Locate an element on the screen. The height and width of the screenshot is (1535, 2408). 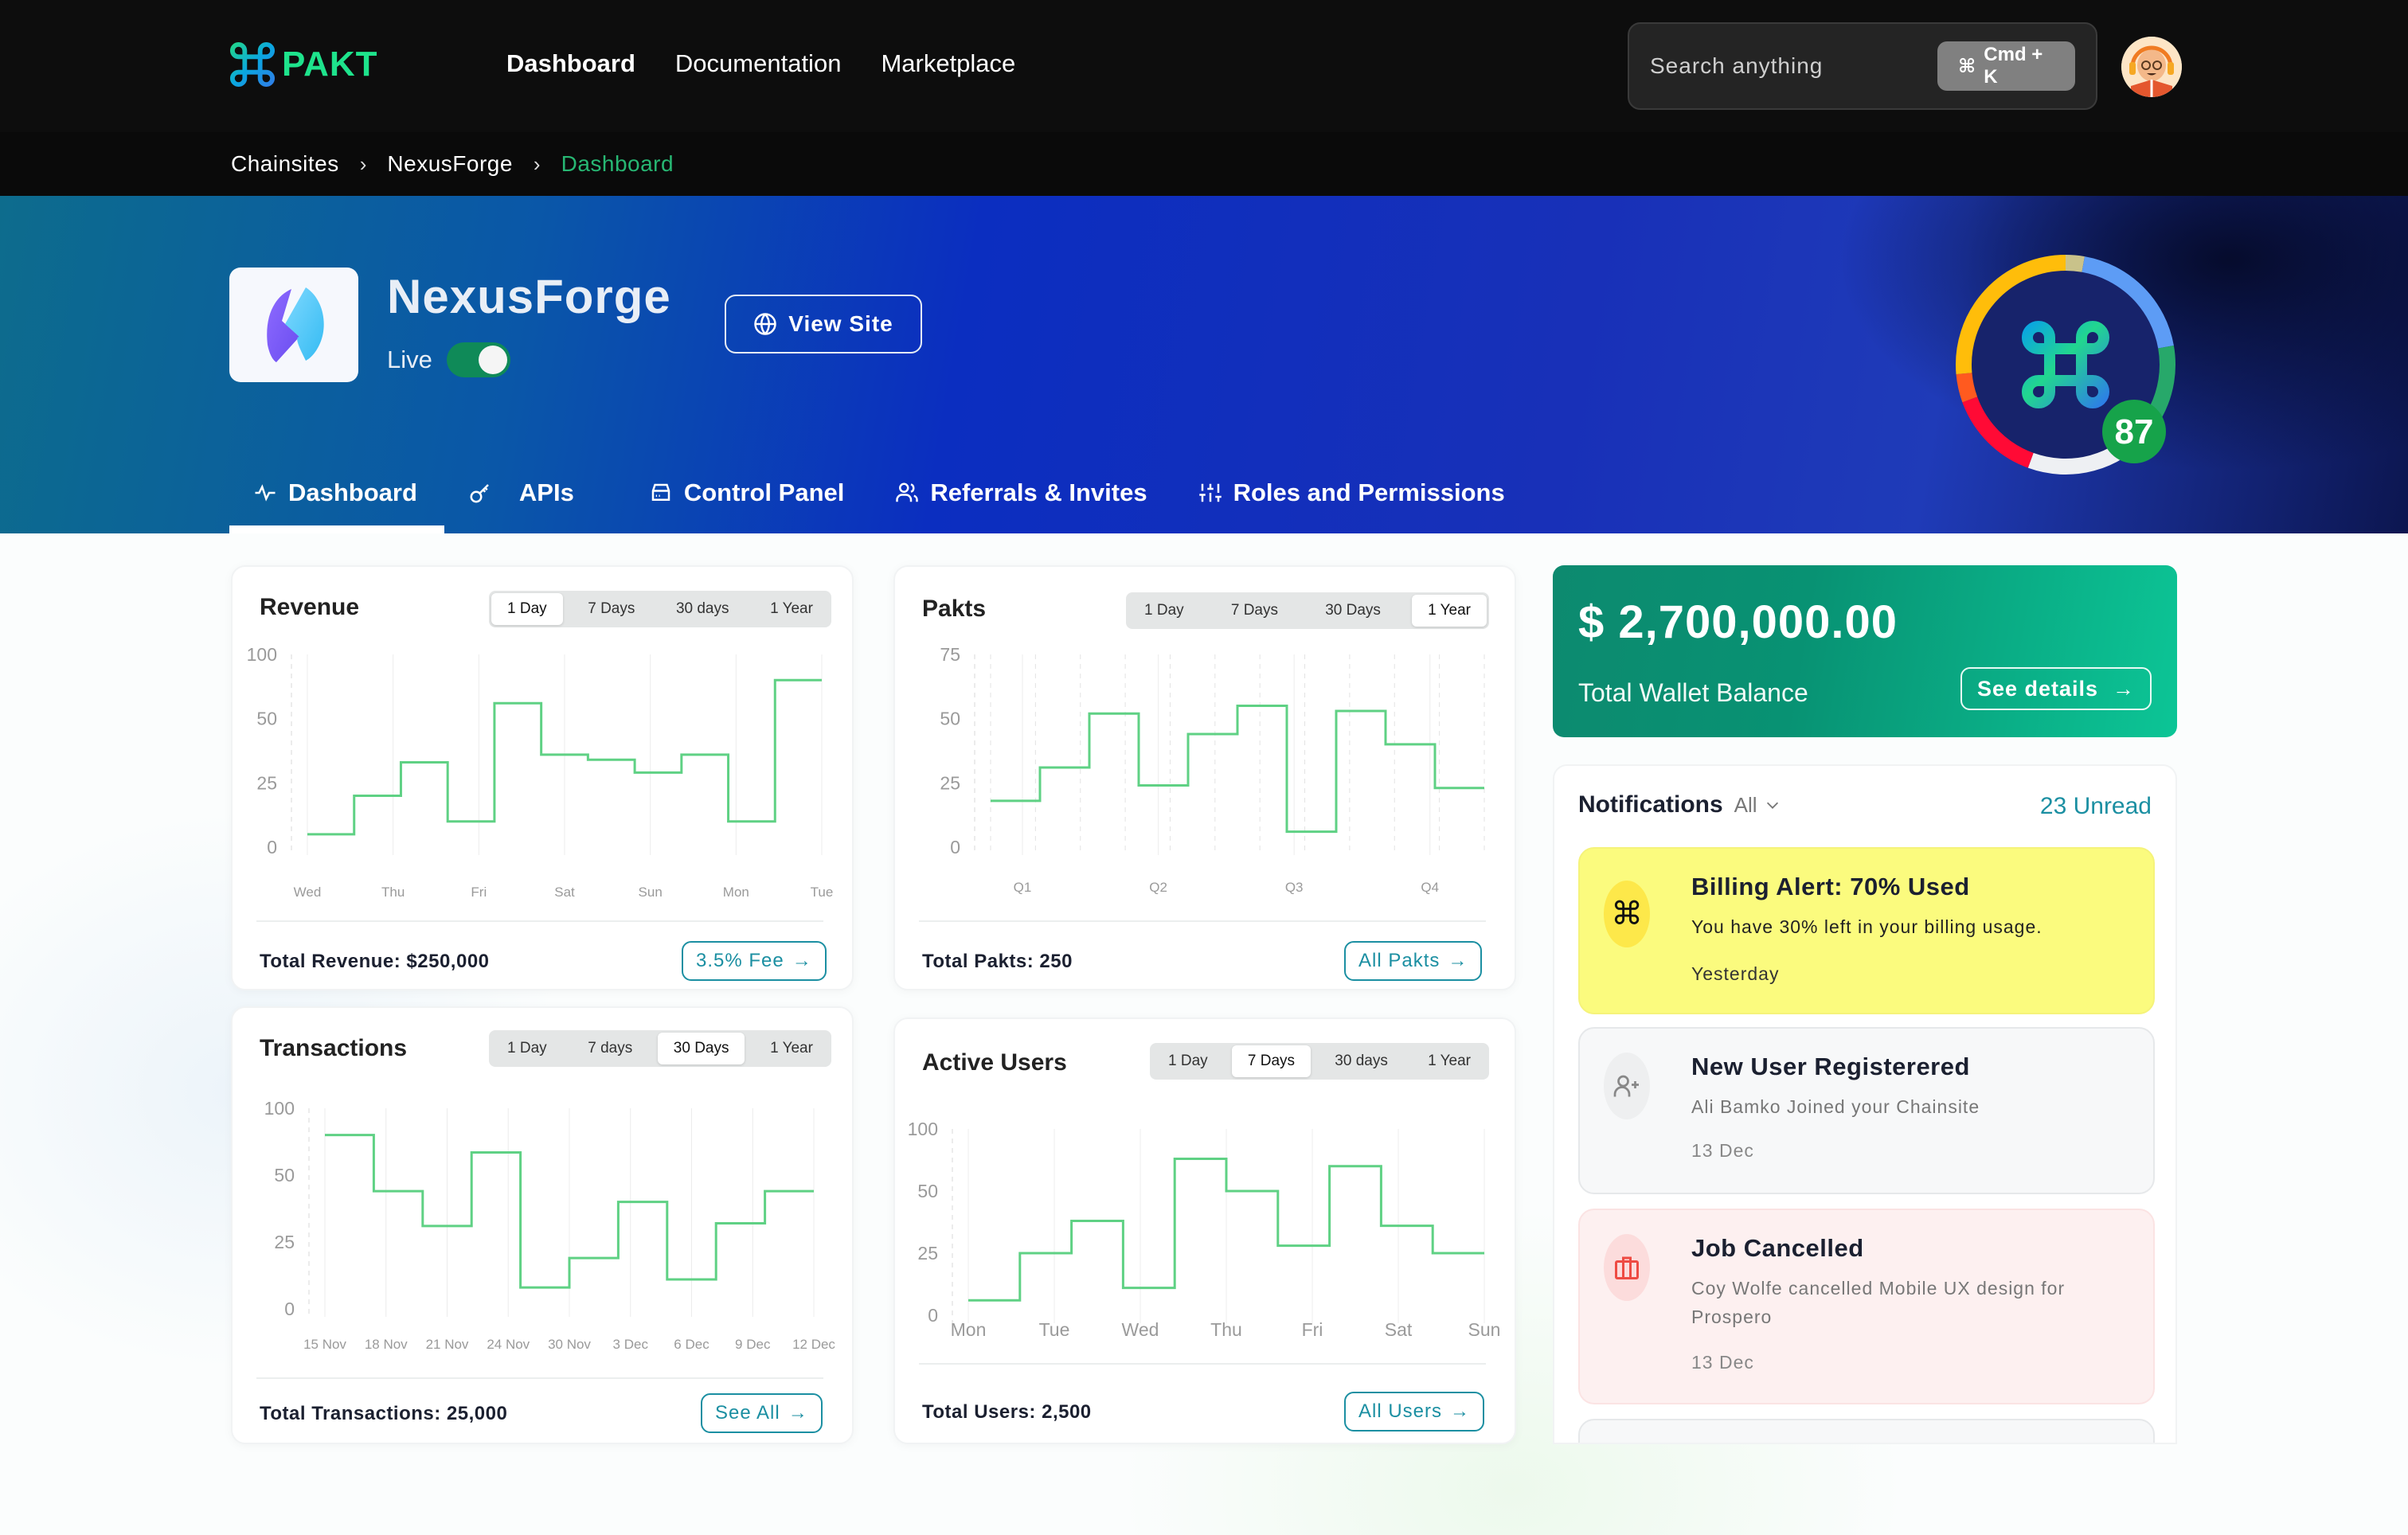
tab-roles-permissions: Roles and Permissions is located at coordinates (1353, 492).